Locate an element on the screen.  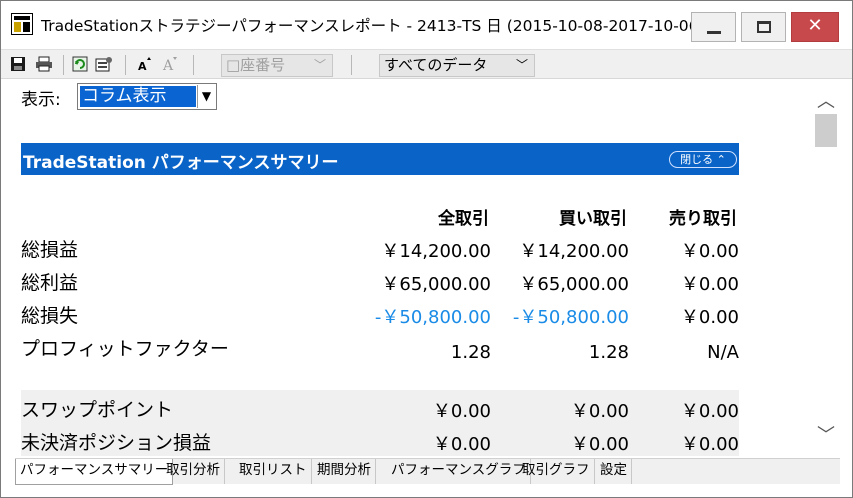
tab-period-analysis: 期間分析 is located at coordinates (344, 471).